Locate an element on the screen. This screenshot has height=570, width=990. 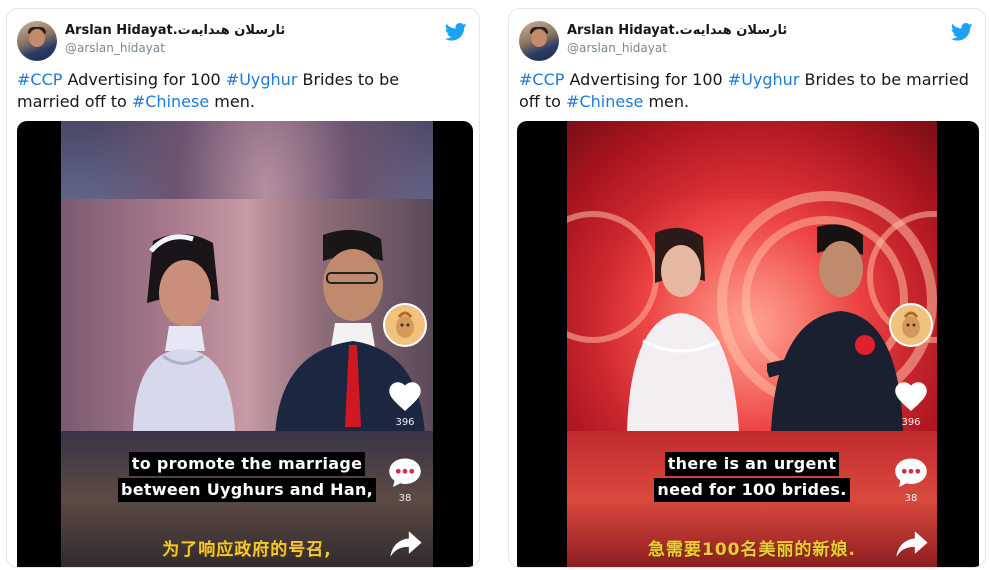
chinese-subtitle: 为了响应政府的号召, is located at coordinates (247, 550).